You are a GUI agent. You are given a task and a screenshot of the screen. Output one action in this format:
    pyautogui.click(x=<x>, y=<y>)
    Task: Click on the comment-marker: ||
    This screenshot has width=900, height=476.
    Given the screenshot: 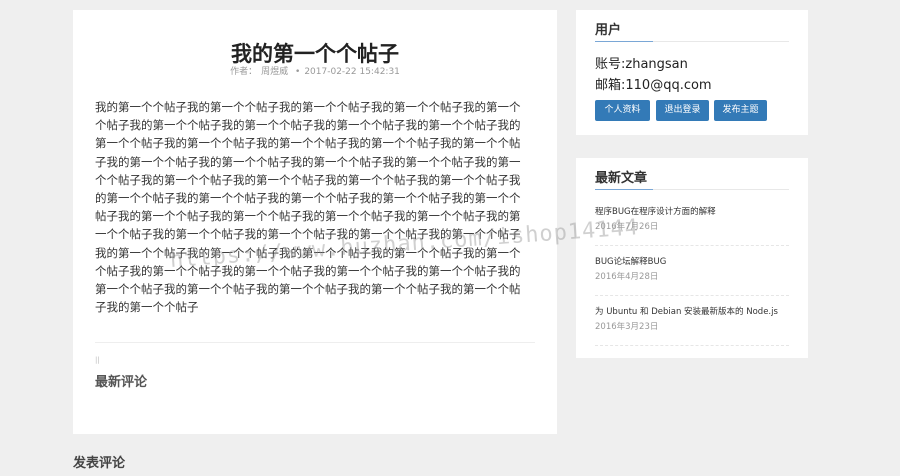 What is the action you would take?
    pyautogui.click(x=97, y=360)
    